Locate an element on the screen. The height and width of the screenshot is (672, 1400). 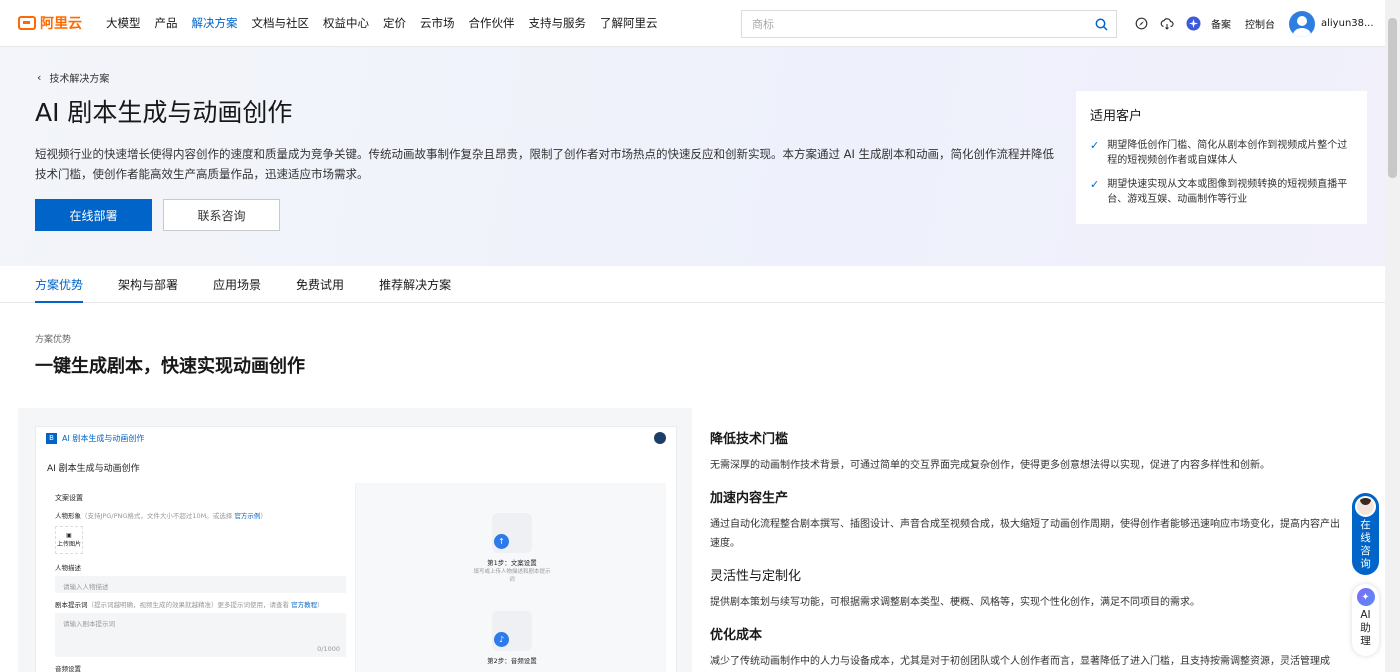
customer-item: ✓ 期望降低创作门槛、简化从剧本创作到视频成片整个过程的短视频创作者或自媒体人 is located at coordinates (1221, 153).